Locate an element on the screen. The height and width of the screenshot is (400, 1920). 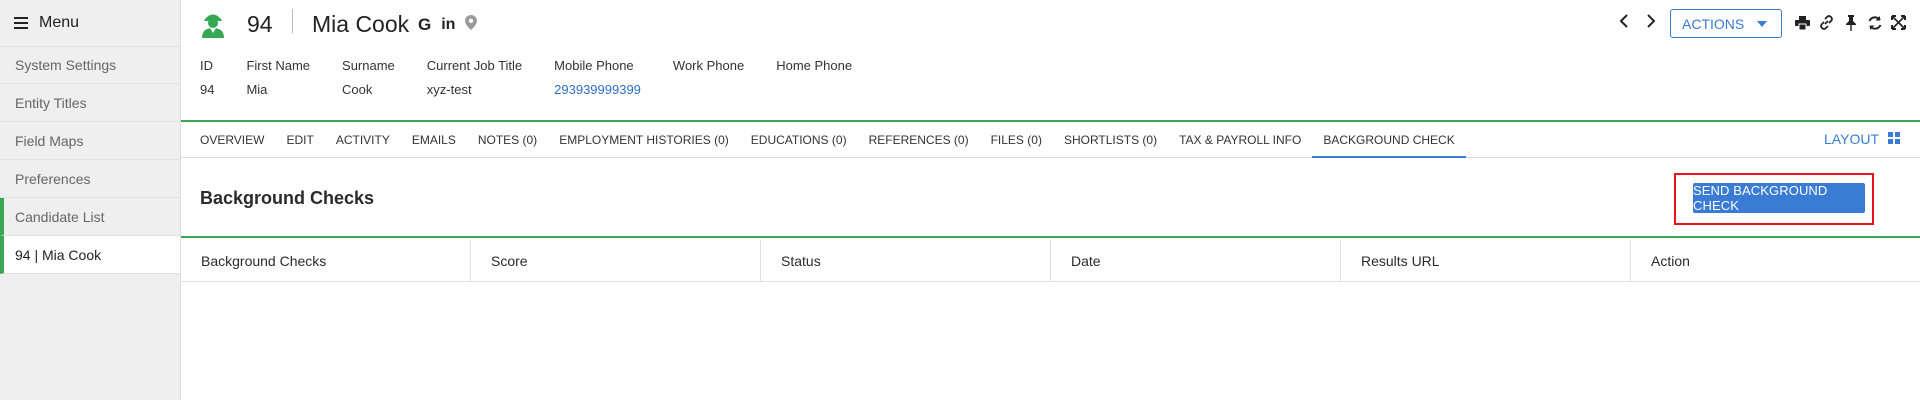
google-icon: G is located at coordinates (424, 25).